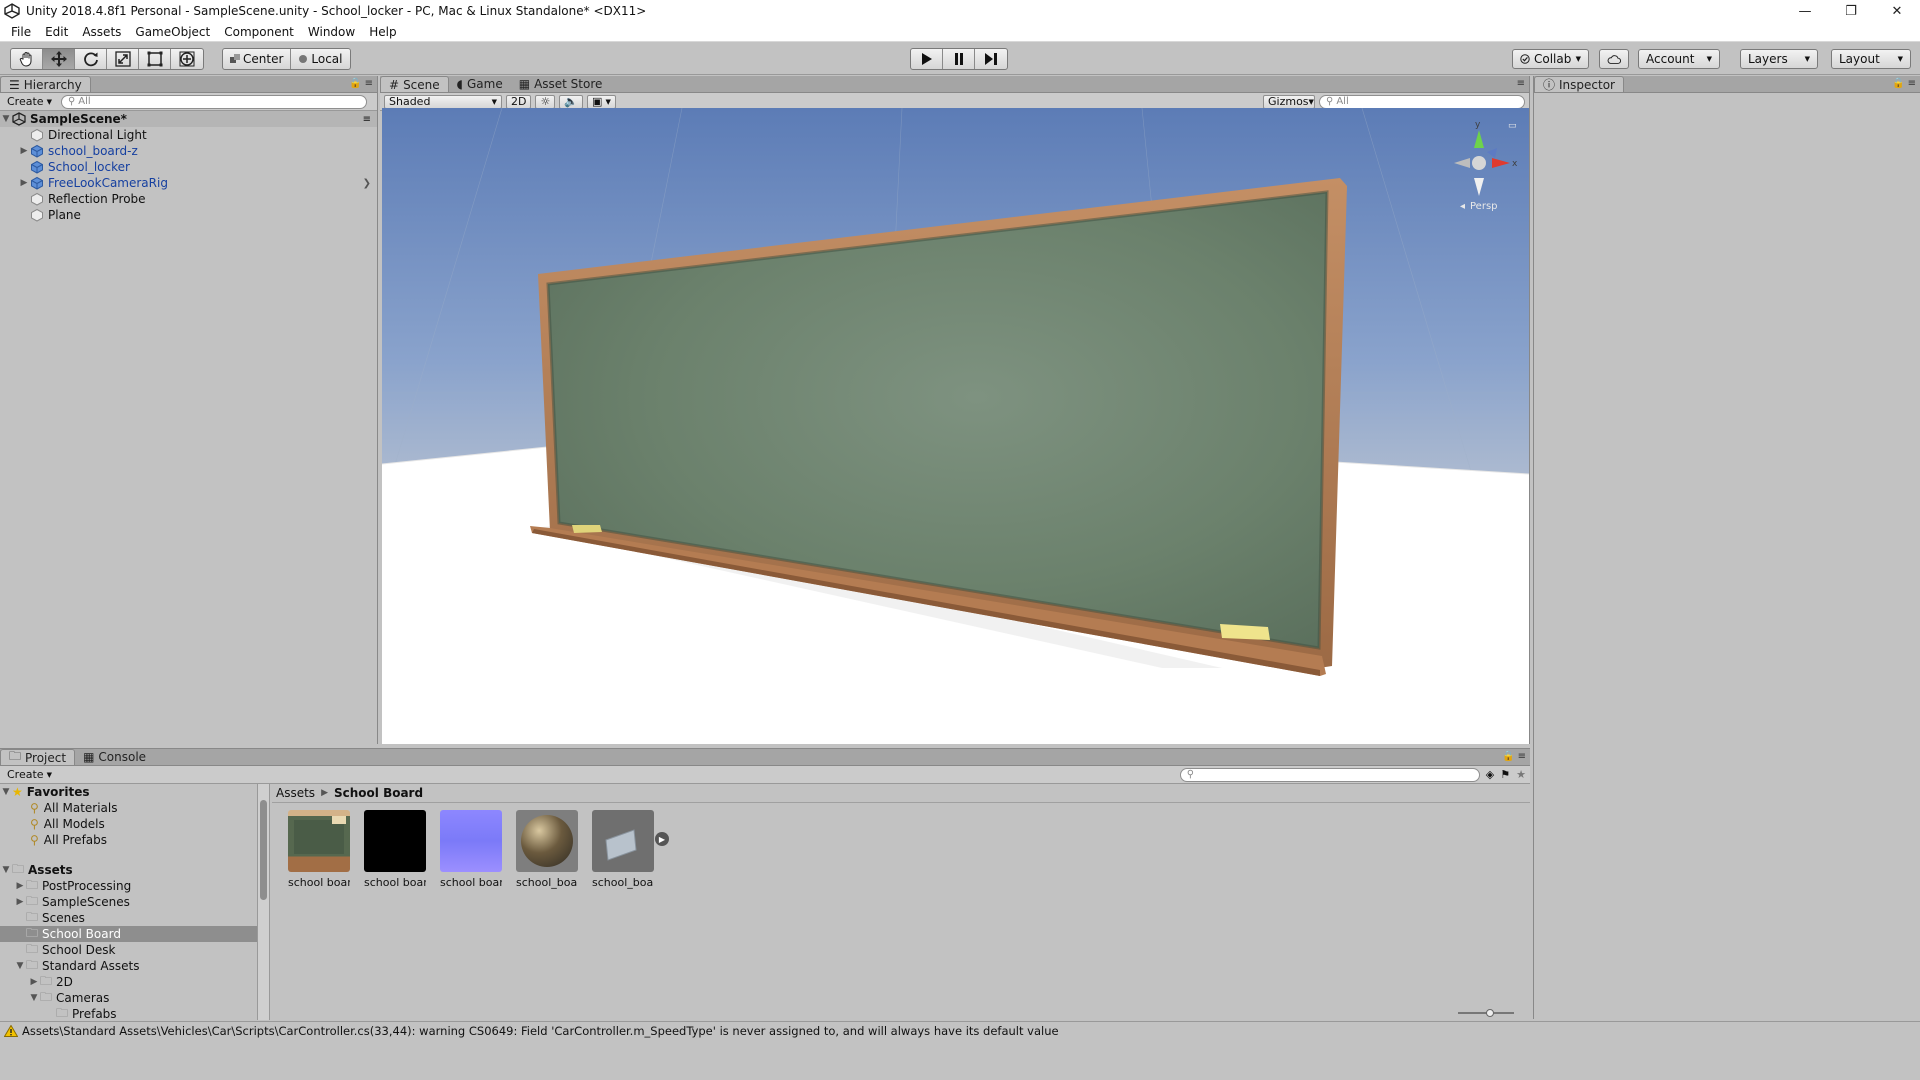 This screenshot has width=1920, height=1080. What do you see at coordinates (257, 59) in the screenshot?
I see `pivot-center-button: Center` at bounding box center [257, 59].